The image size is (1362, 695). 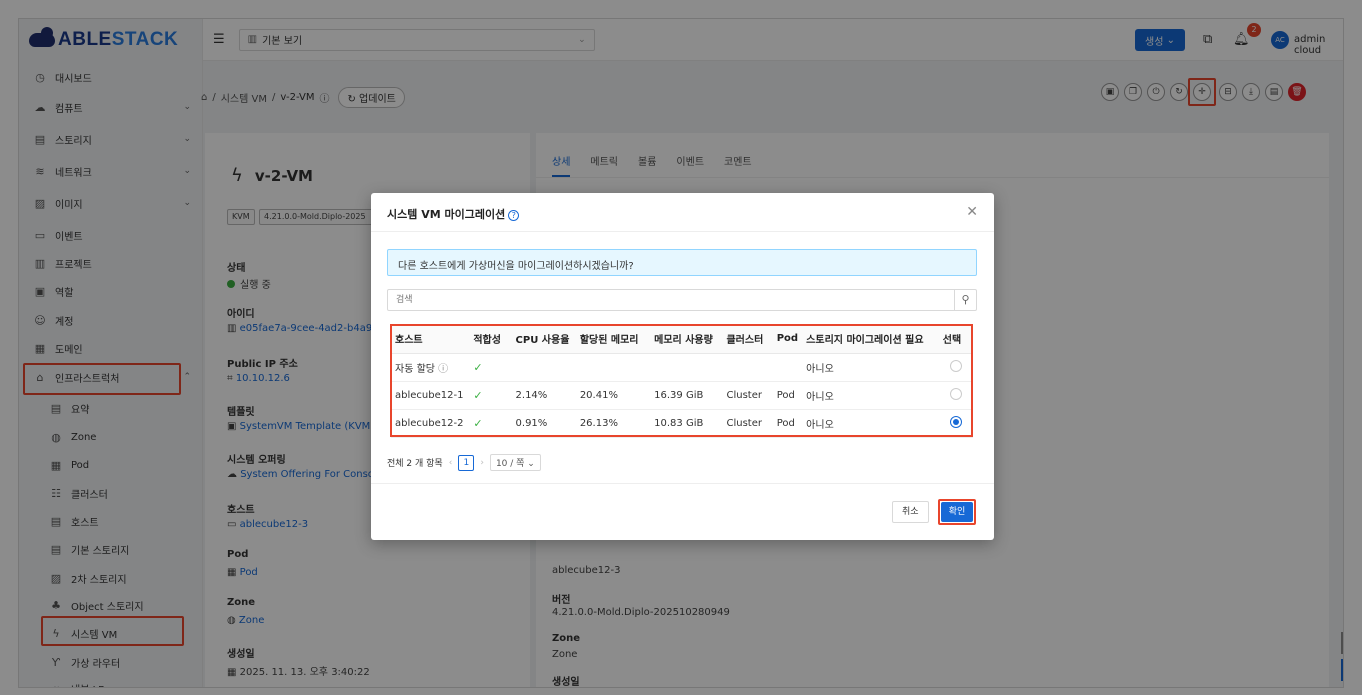 What do you see at coordinates (910, 512) in the screenshot?
I see `cancel-button: 취소` at bounding box center [910, 512].